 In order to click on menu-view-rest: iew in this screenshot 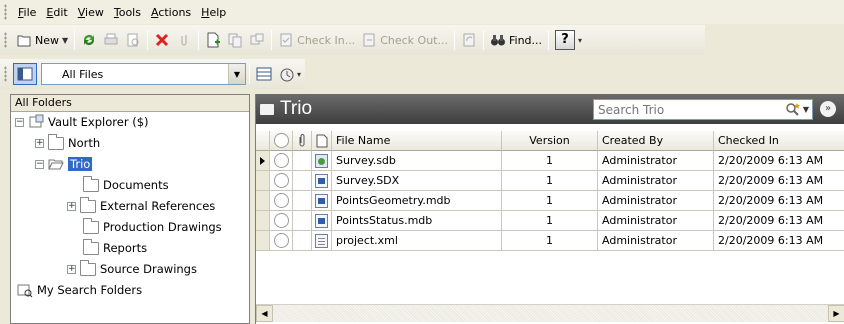, I will do `click(94, 12)`.